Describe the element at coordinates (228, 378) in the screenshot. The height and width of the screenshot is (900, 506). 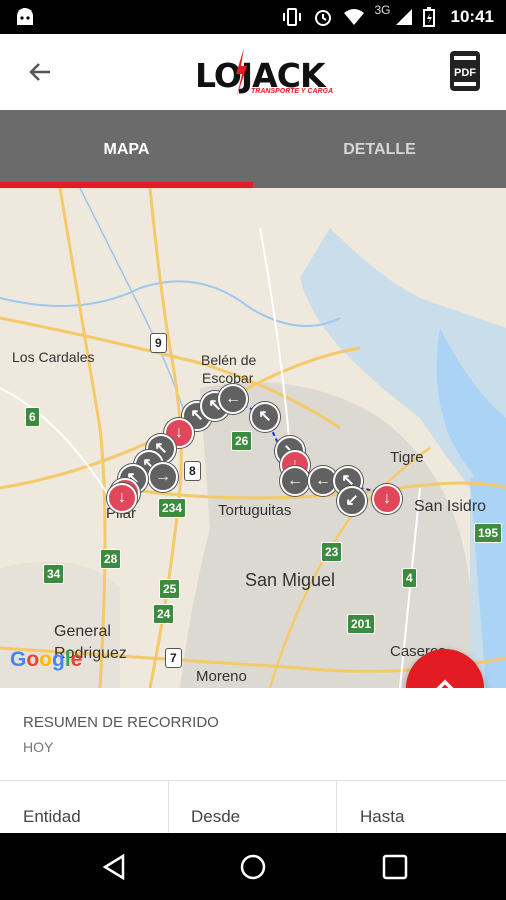
I see `place-label: Escobar` at that location.